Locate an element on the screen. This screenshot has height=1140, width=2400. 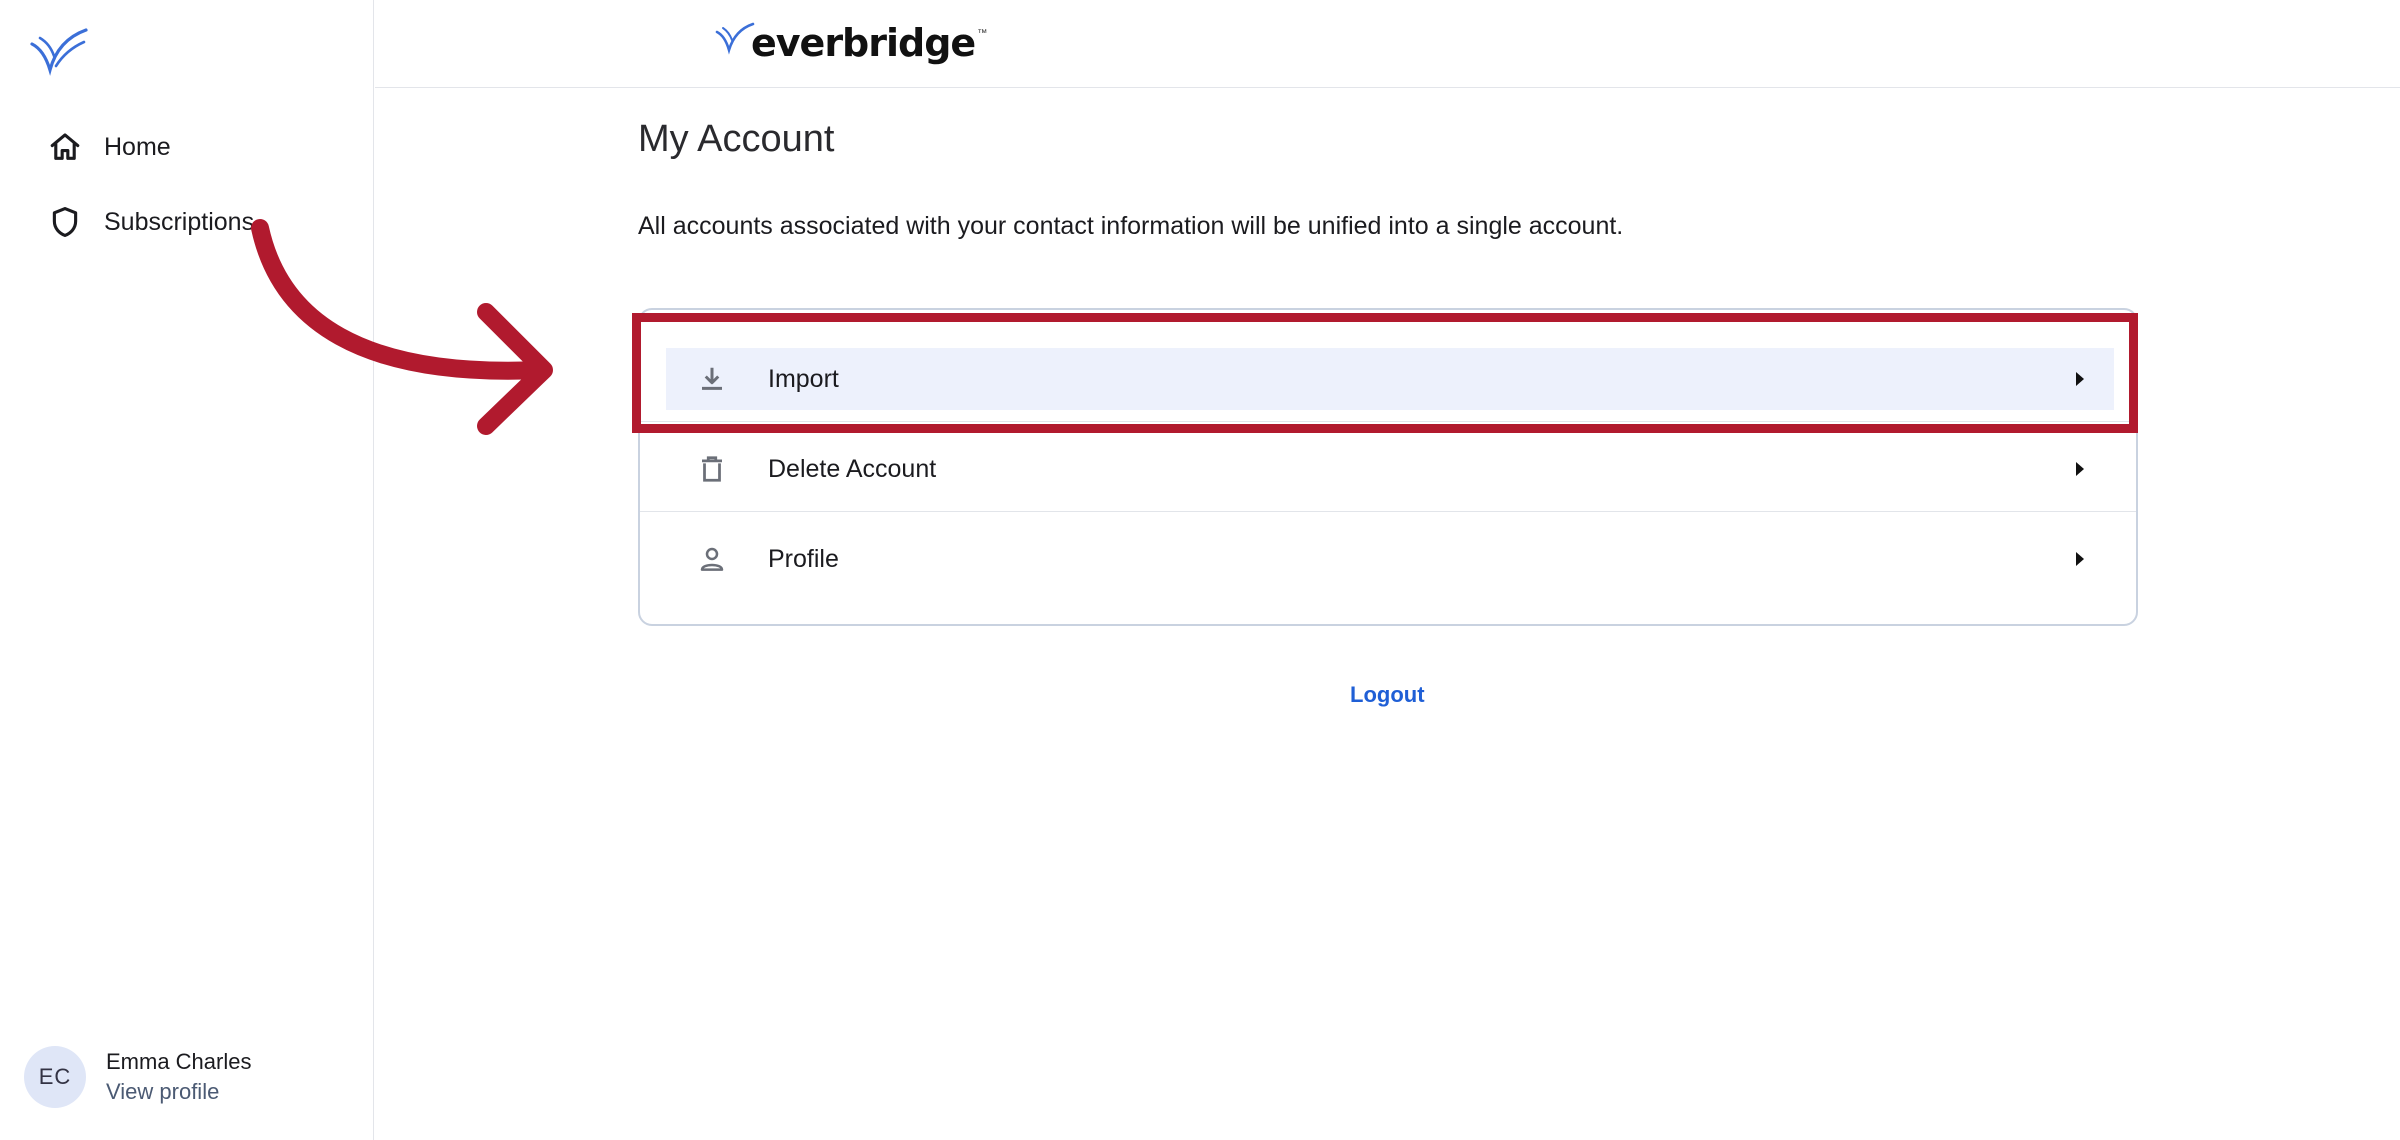
brand-wordmark: everbridge is located at coordinates (863, 43).